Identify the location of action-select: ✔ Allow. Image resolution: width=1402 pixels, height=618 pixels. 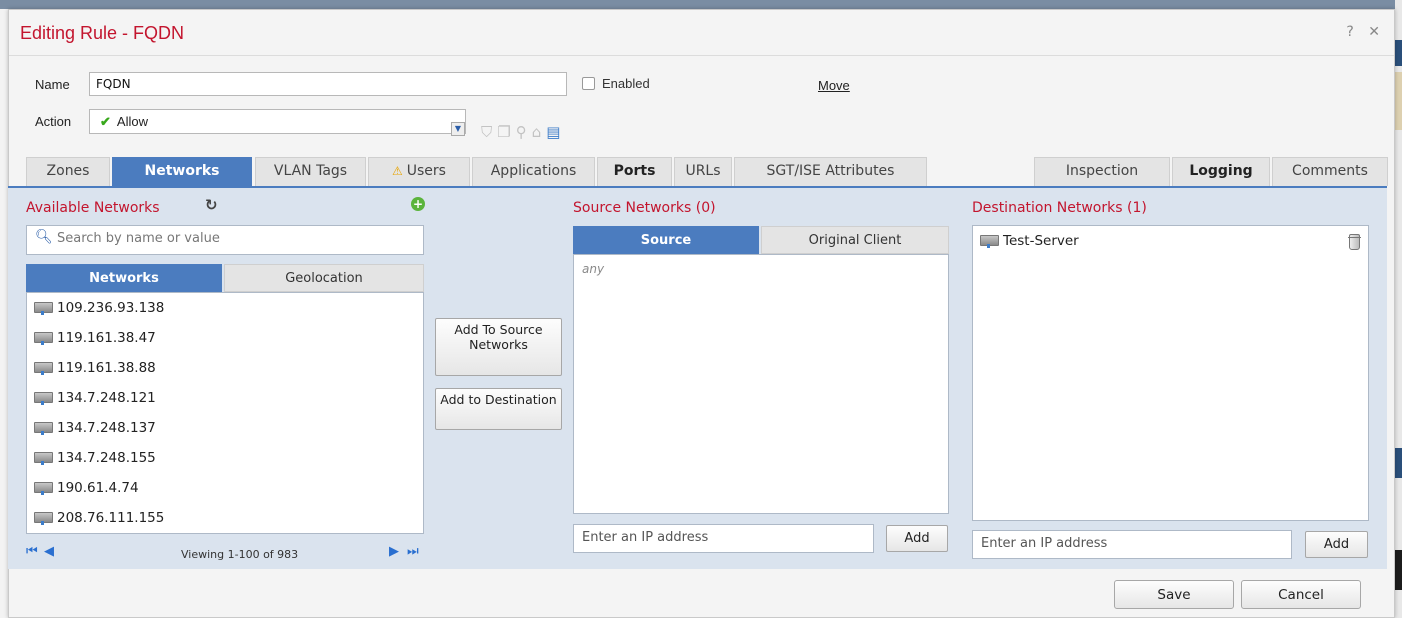
(277, 121).